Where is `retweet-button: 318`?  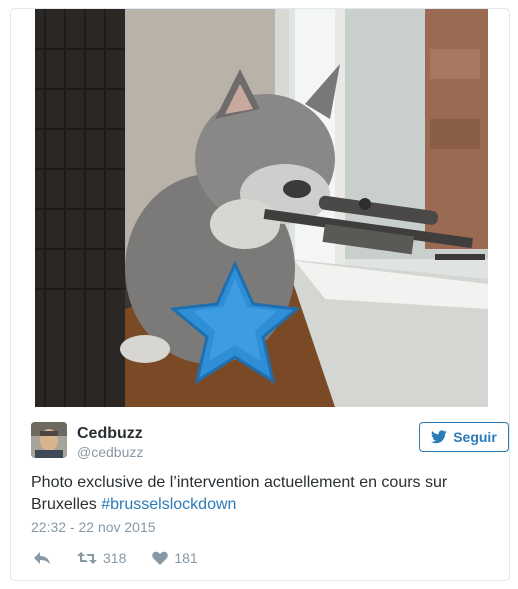 retweet-button: 318 is located at coordinates (101, 558).